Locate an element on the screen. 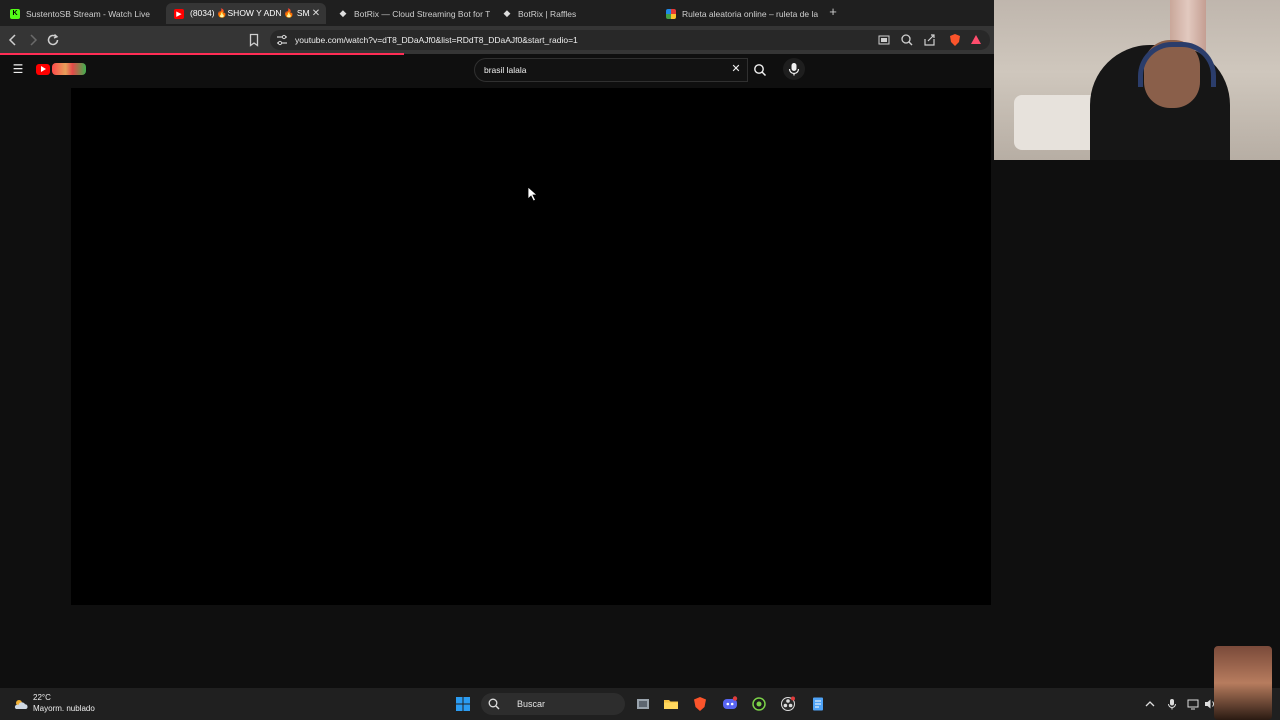 Image resolution: width=1280 pixels, height=720 pixels. hamburger-menu-icon: ☰ is located at coordinates (18, 69).